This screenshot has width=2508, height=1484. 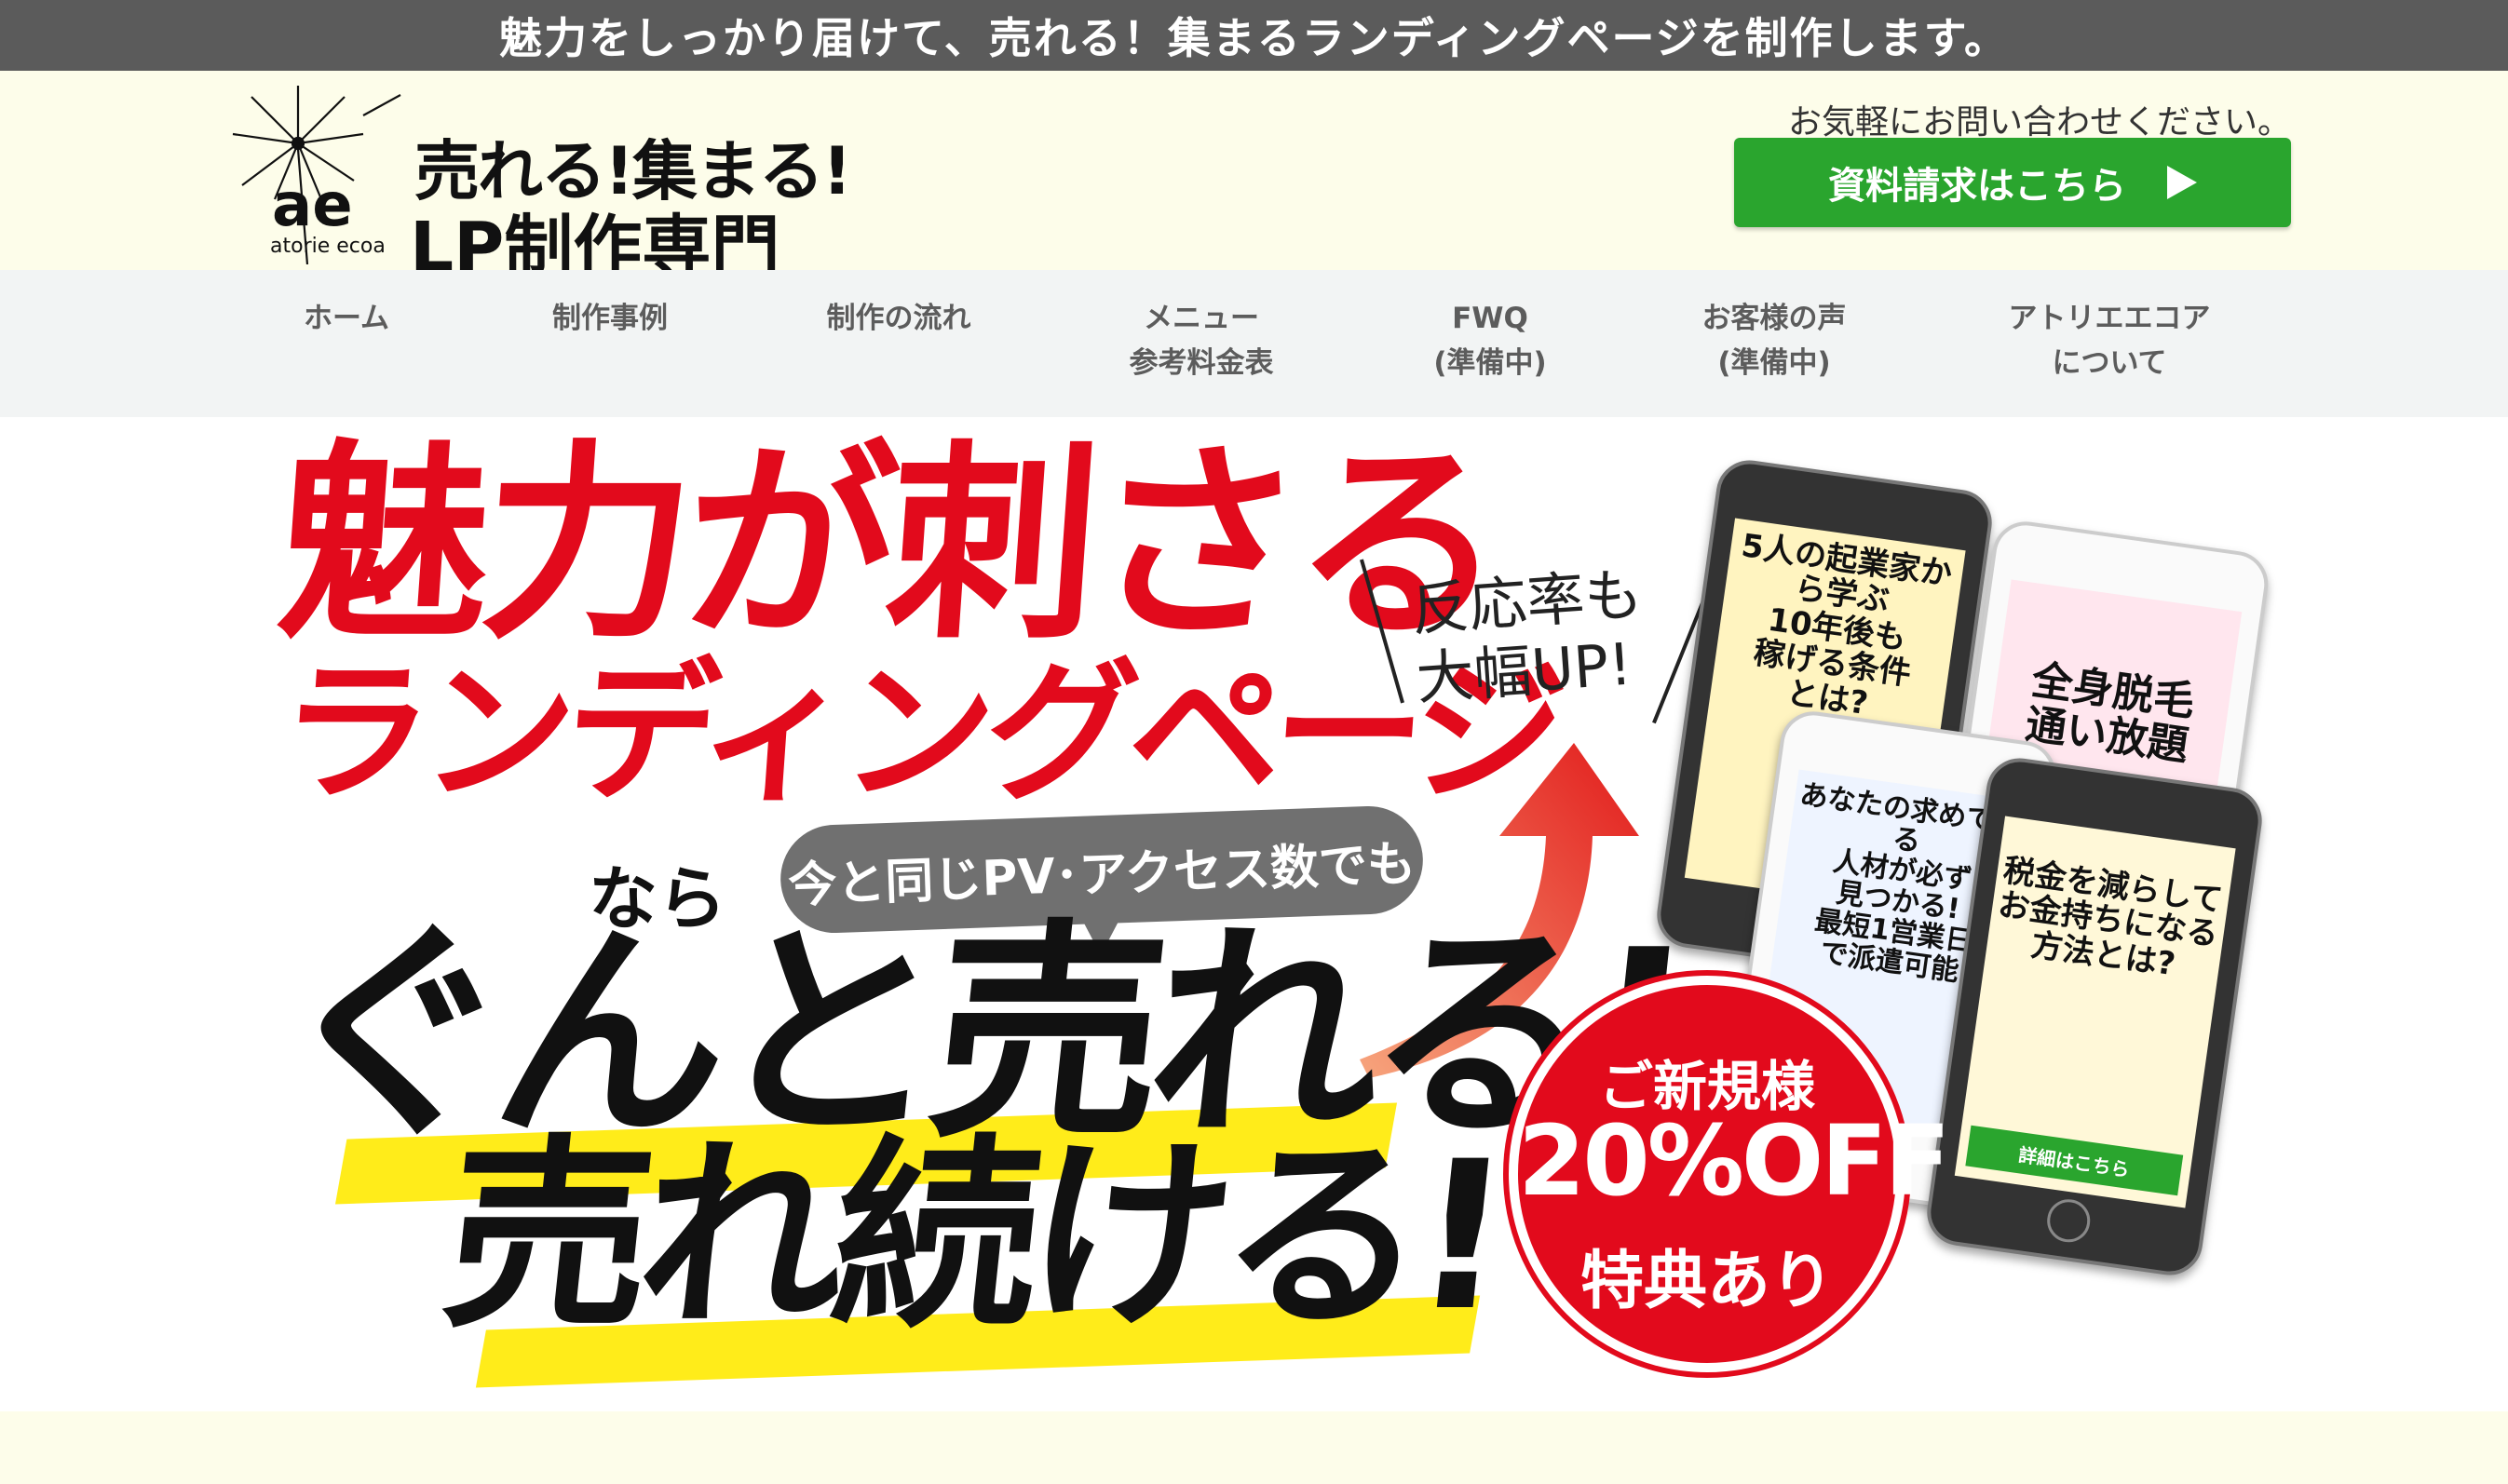 I want to click on hero-headline-red-1: 魅力が刺さる, so click(x=889, y=545).